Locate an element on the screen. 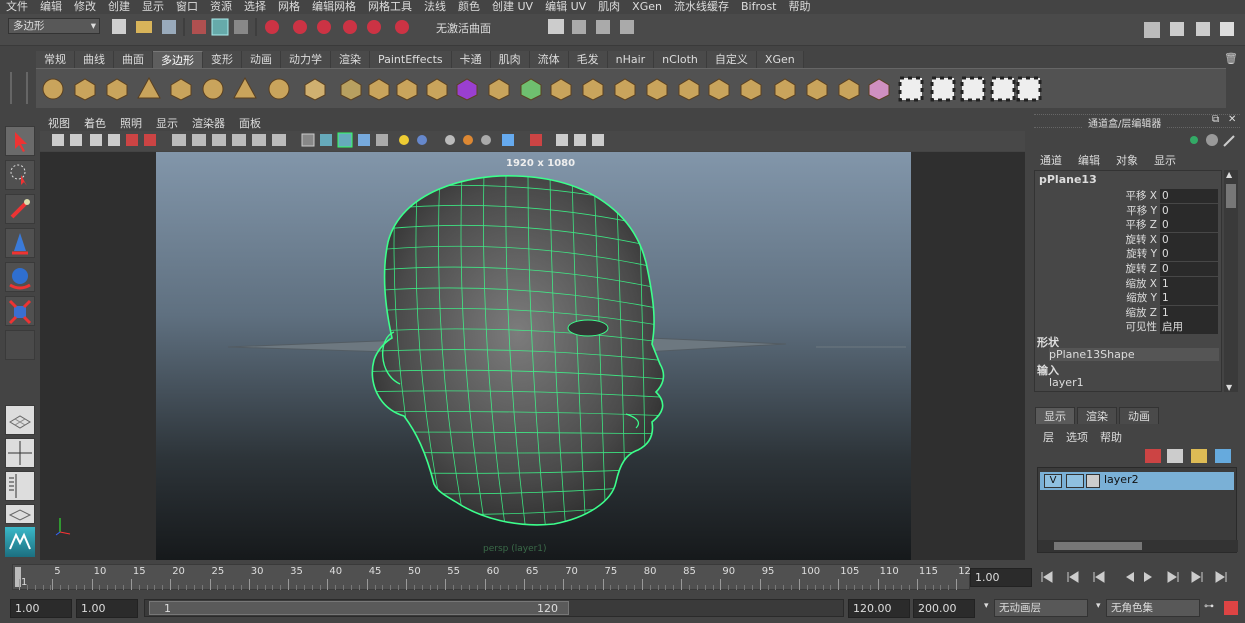 Image resolution: width=1245 pixels, height=623 pixels. menu-item: 创建 is located at coordinates (119, 7).